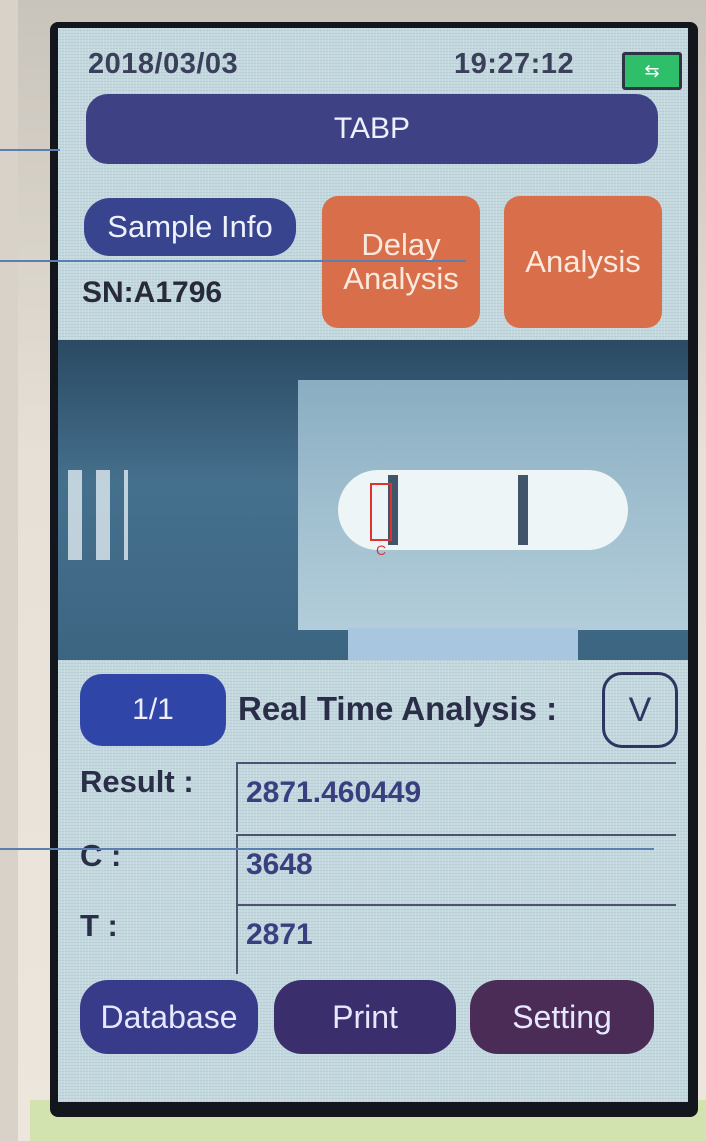 This screenshot has height=1141, width=706. What do you see at coordinates (233, 261) in the screenshot?
I see `callout-line-buttons` at bounding box center [233, 261].